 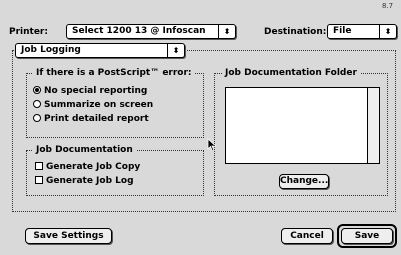 What do you see at coordinates (28, 32) in the screenshot?
I see `printer-label: Printer:` at bounding box center [28, 32].